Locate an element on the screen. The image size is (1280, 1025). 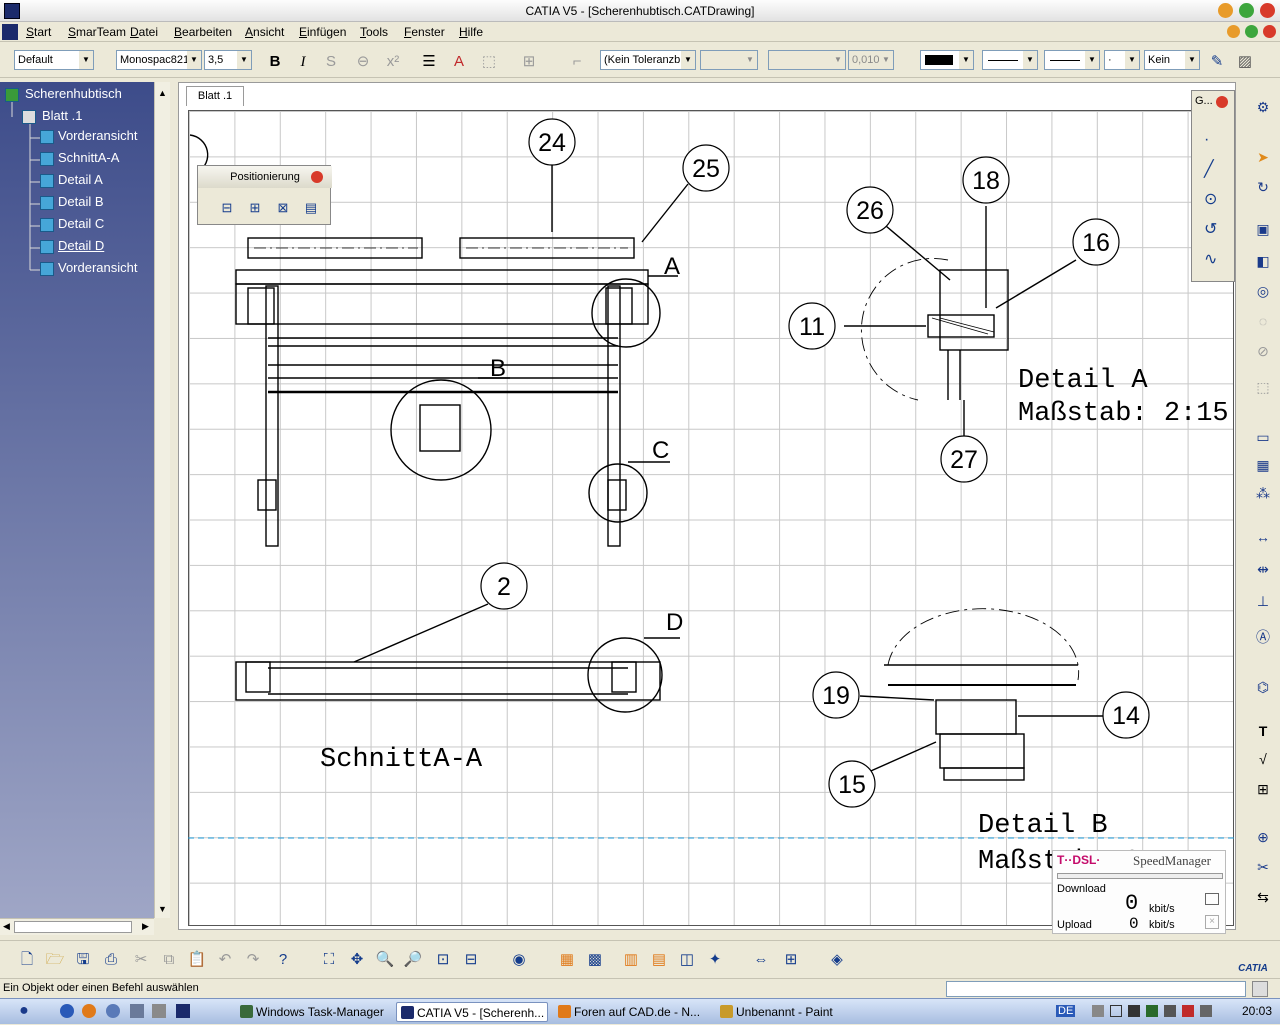
menu-item-bearbeiten: Bearbeiten is located at coordinates (203, 32).